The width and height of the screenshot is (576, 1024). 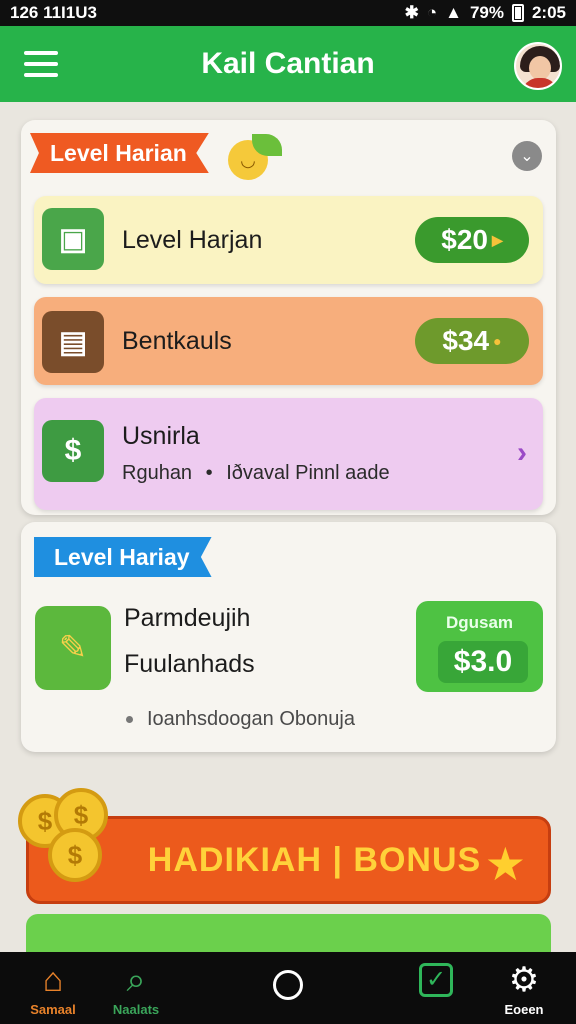 I want to click on signal-icon: ▲, so click(x=453, y=12).